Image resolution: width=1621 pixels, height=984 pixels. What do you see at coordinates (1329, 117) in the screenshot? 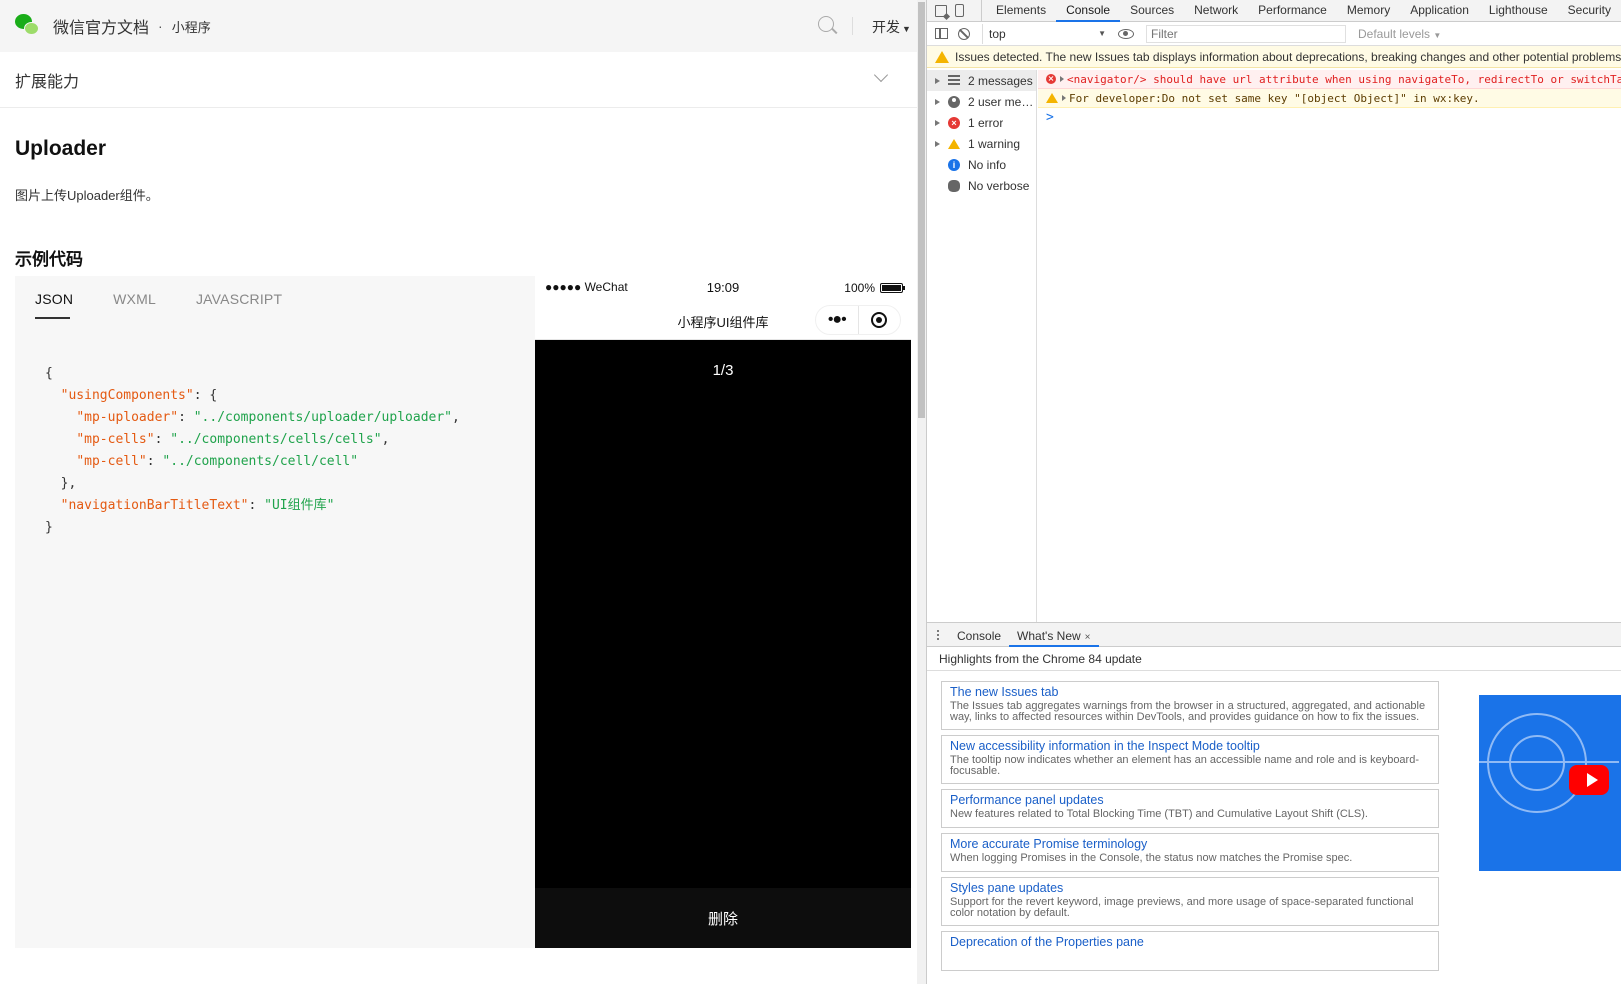
I see `console-prompt: >` at bounding box center [1329, 117].